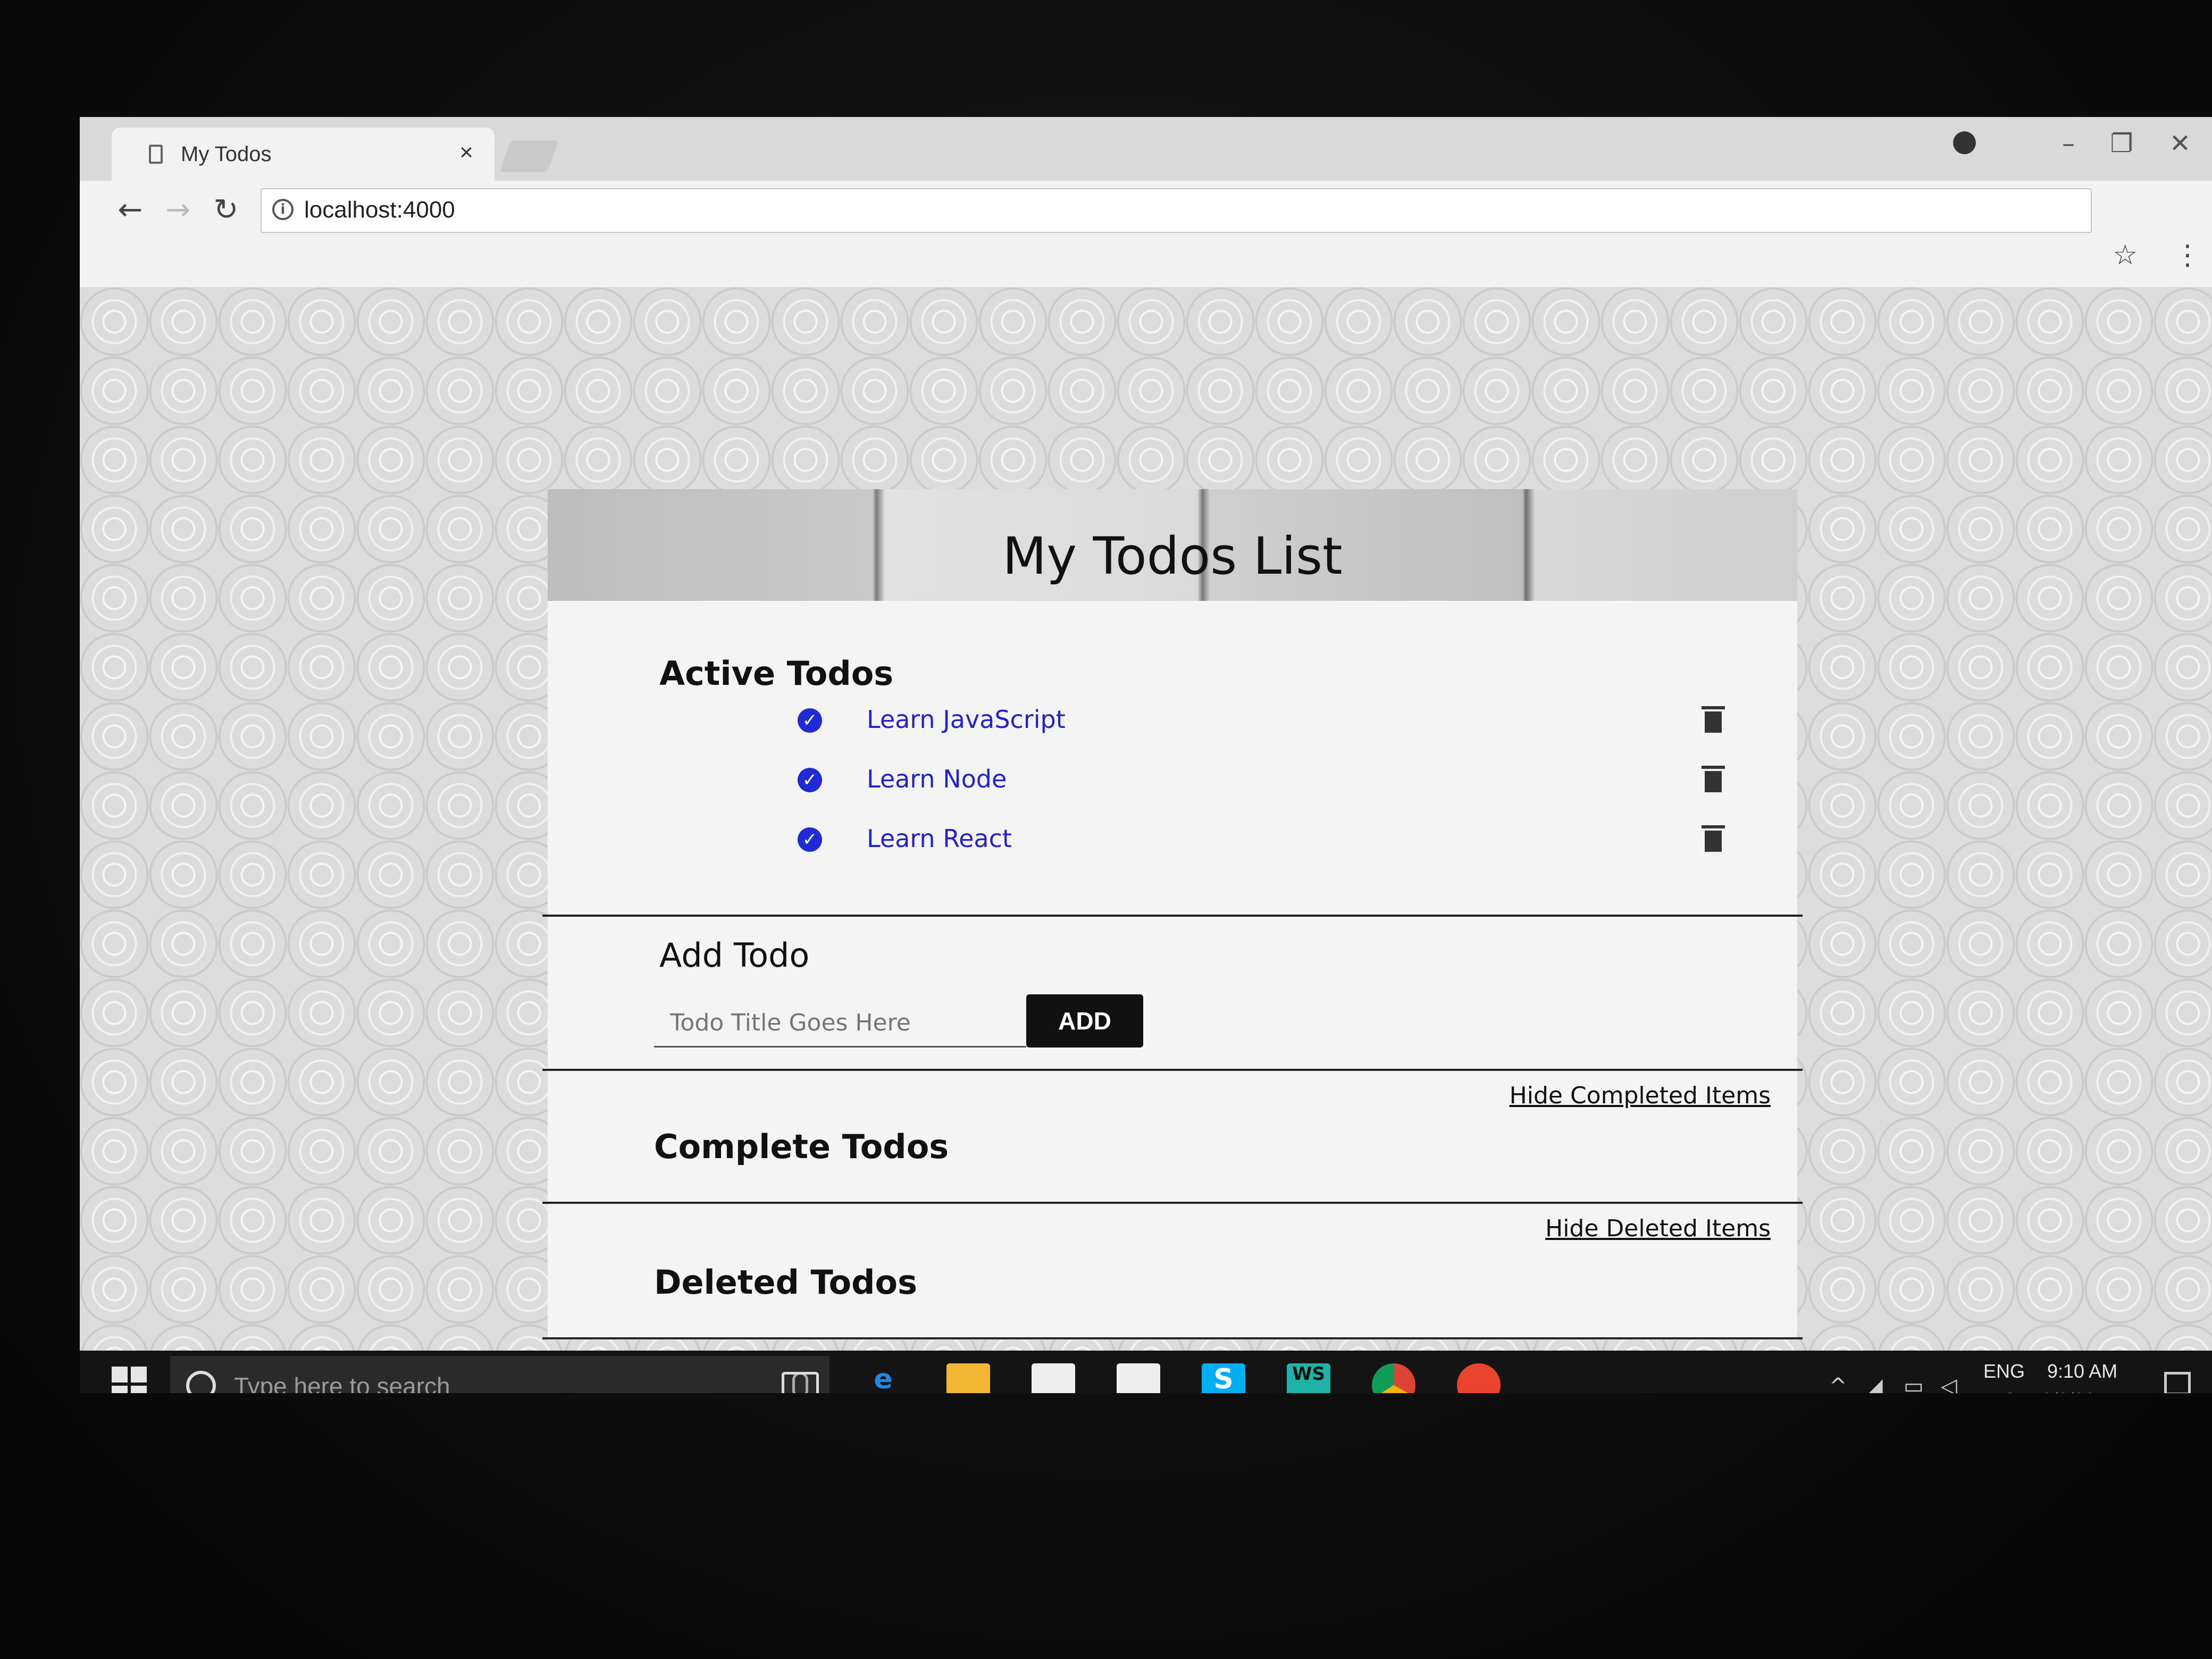 This screenshot has height=1659, width=2212. What do you see at coordinates (776, 673) in the screenshot?
I see `active-todos-heading: Active Todos` at bounding box center [776, 673].